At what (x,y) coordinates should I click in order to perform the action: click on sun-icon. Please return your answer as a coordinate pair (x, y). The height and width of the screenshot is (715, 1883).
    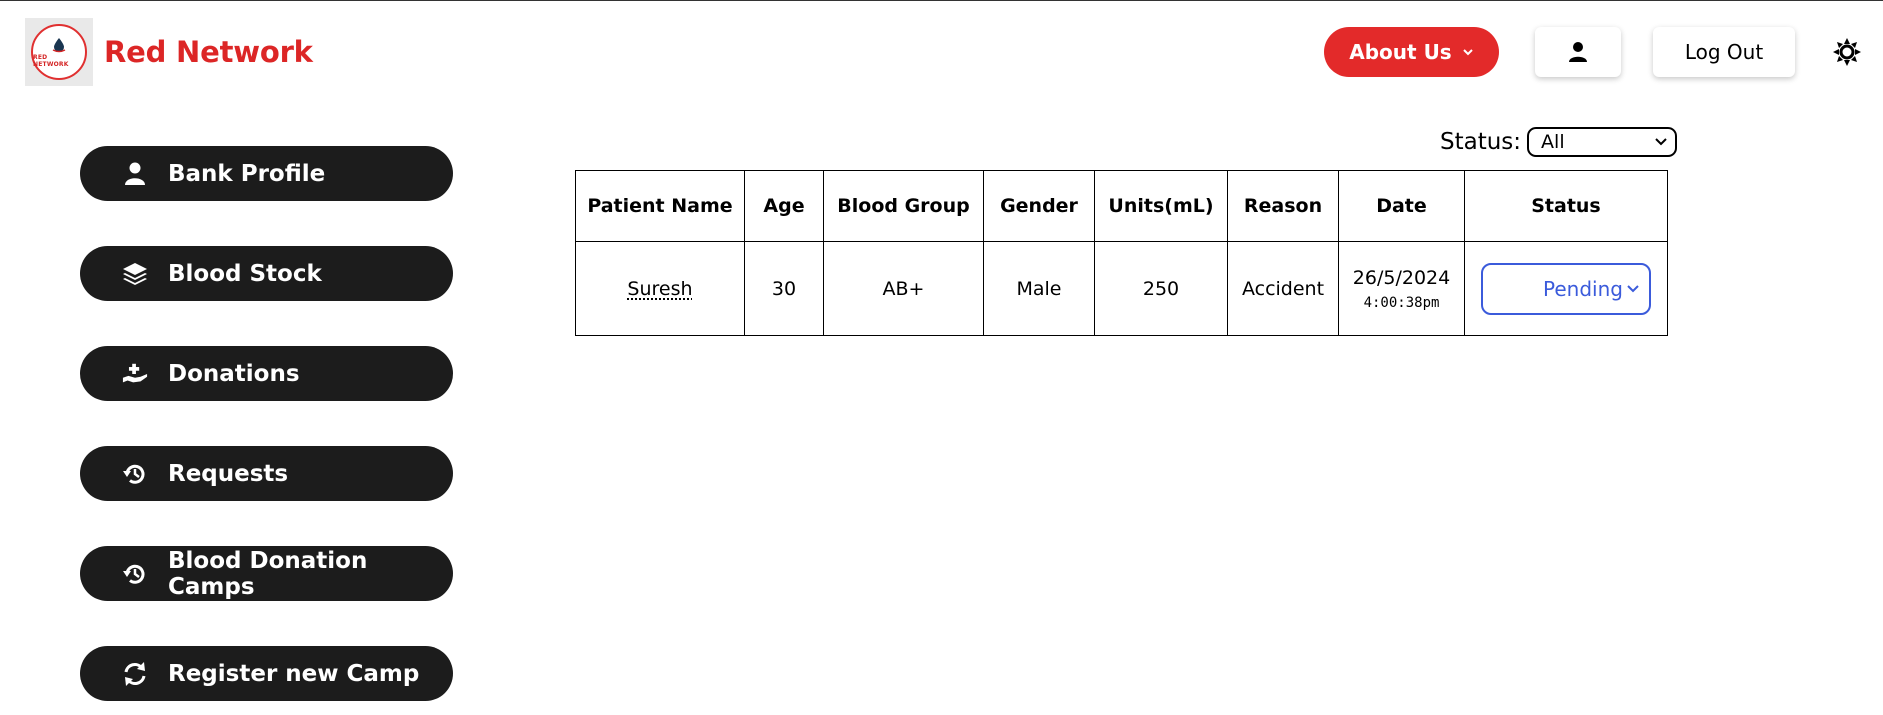
    Looking at the image, I should click on (1847, 52).